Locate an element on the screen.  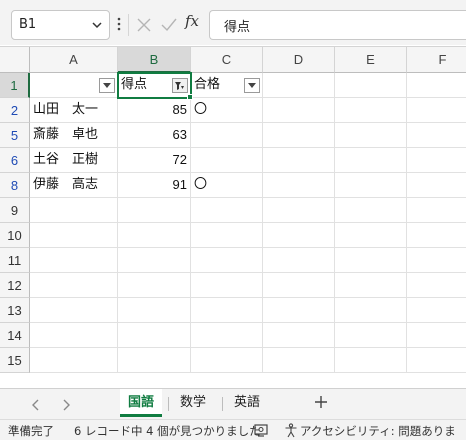
cell-a1 is located at coordinates (74, 85).